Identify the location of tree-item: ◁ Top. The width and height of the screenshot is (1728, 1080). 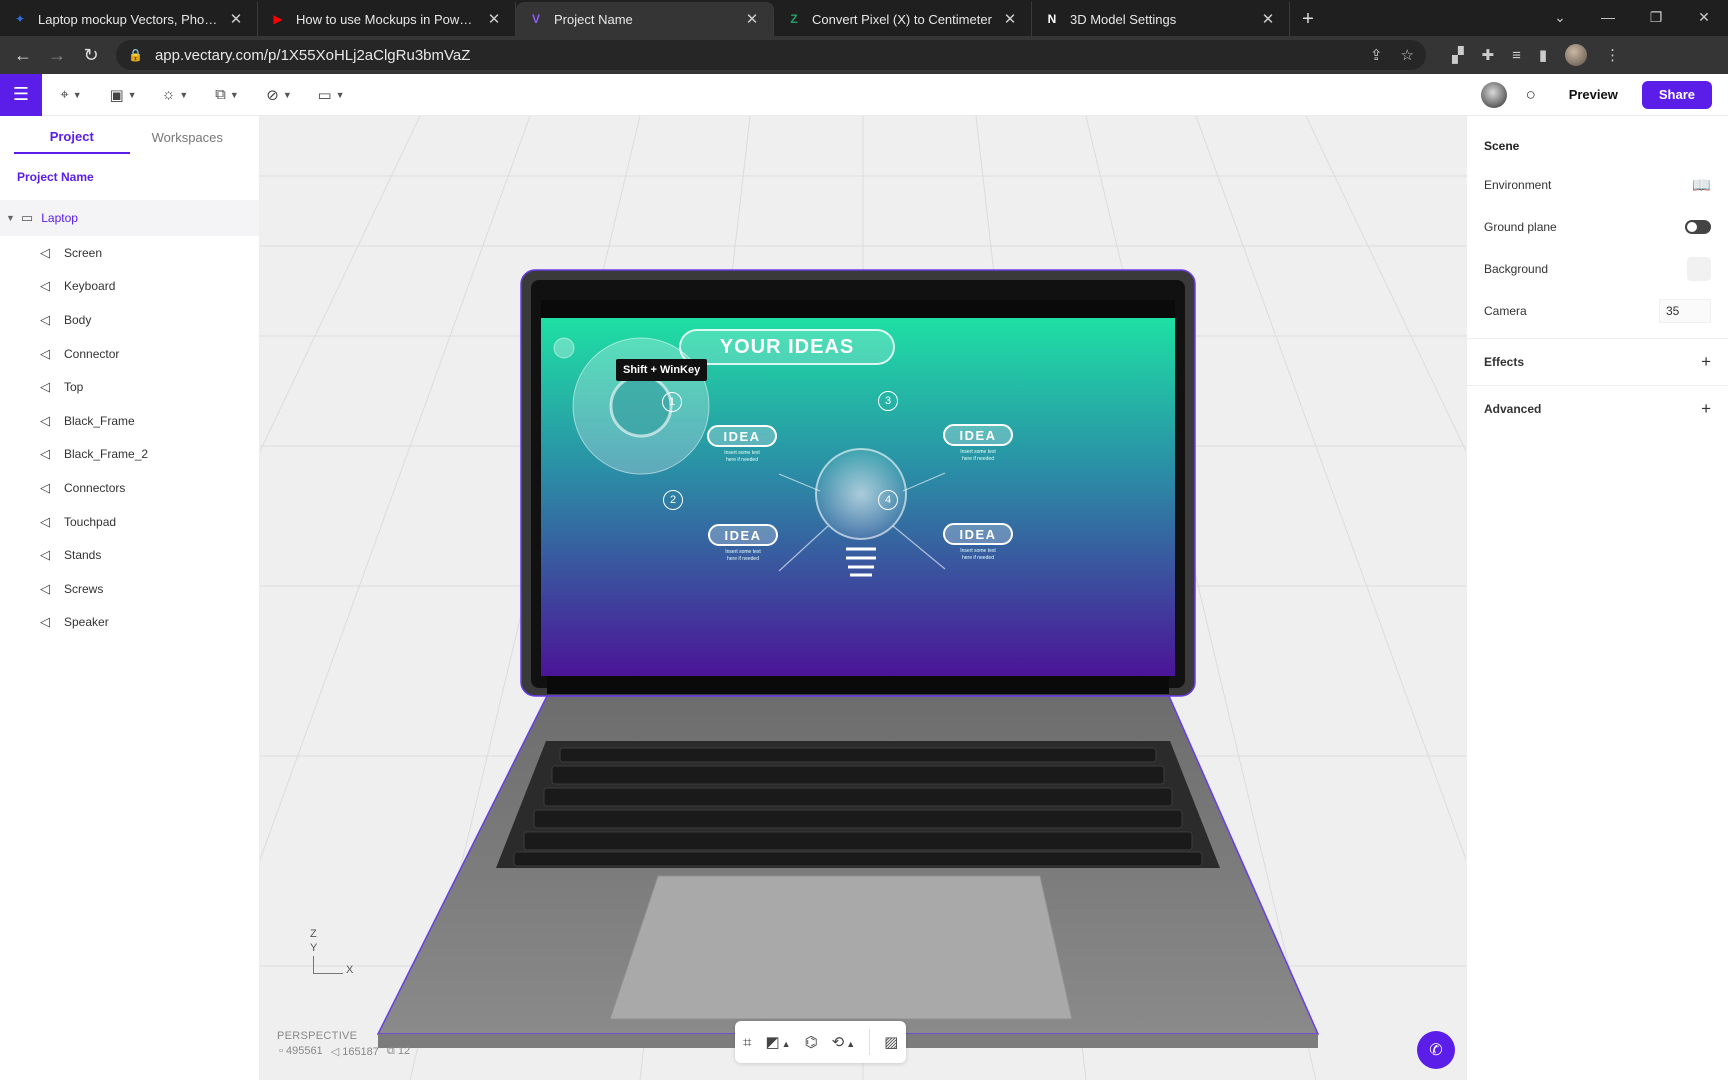
(129, 387).